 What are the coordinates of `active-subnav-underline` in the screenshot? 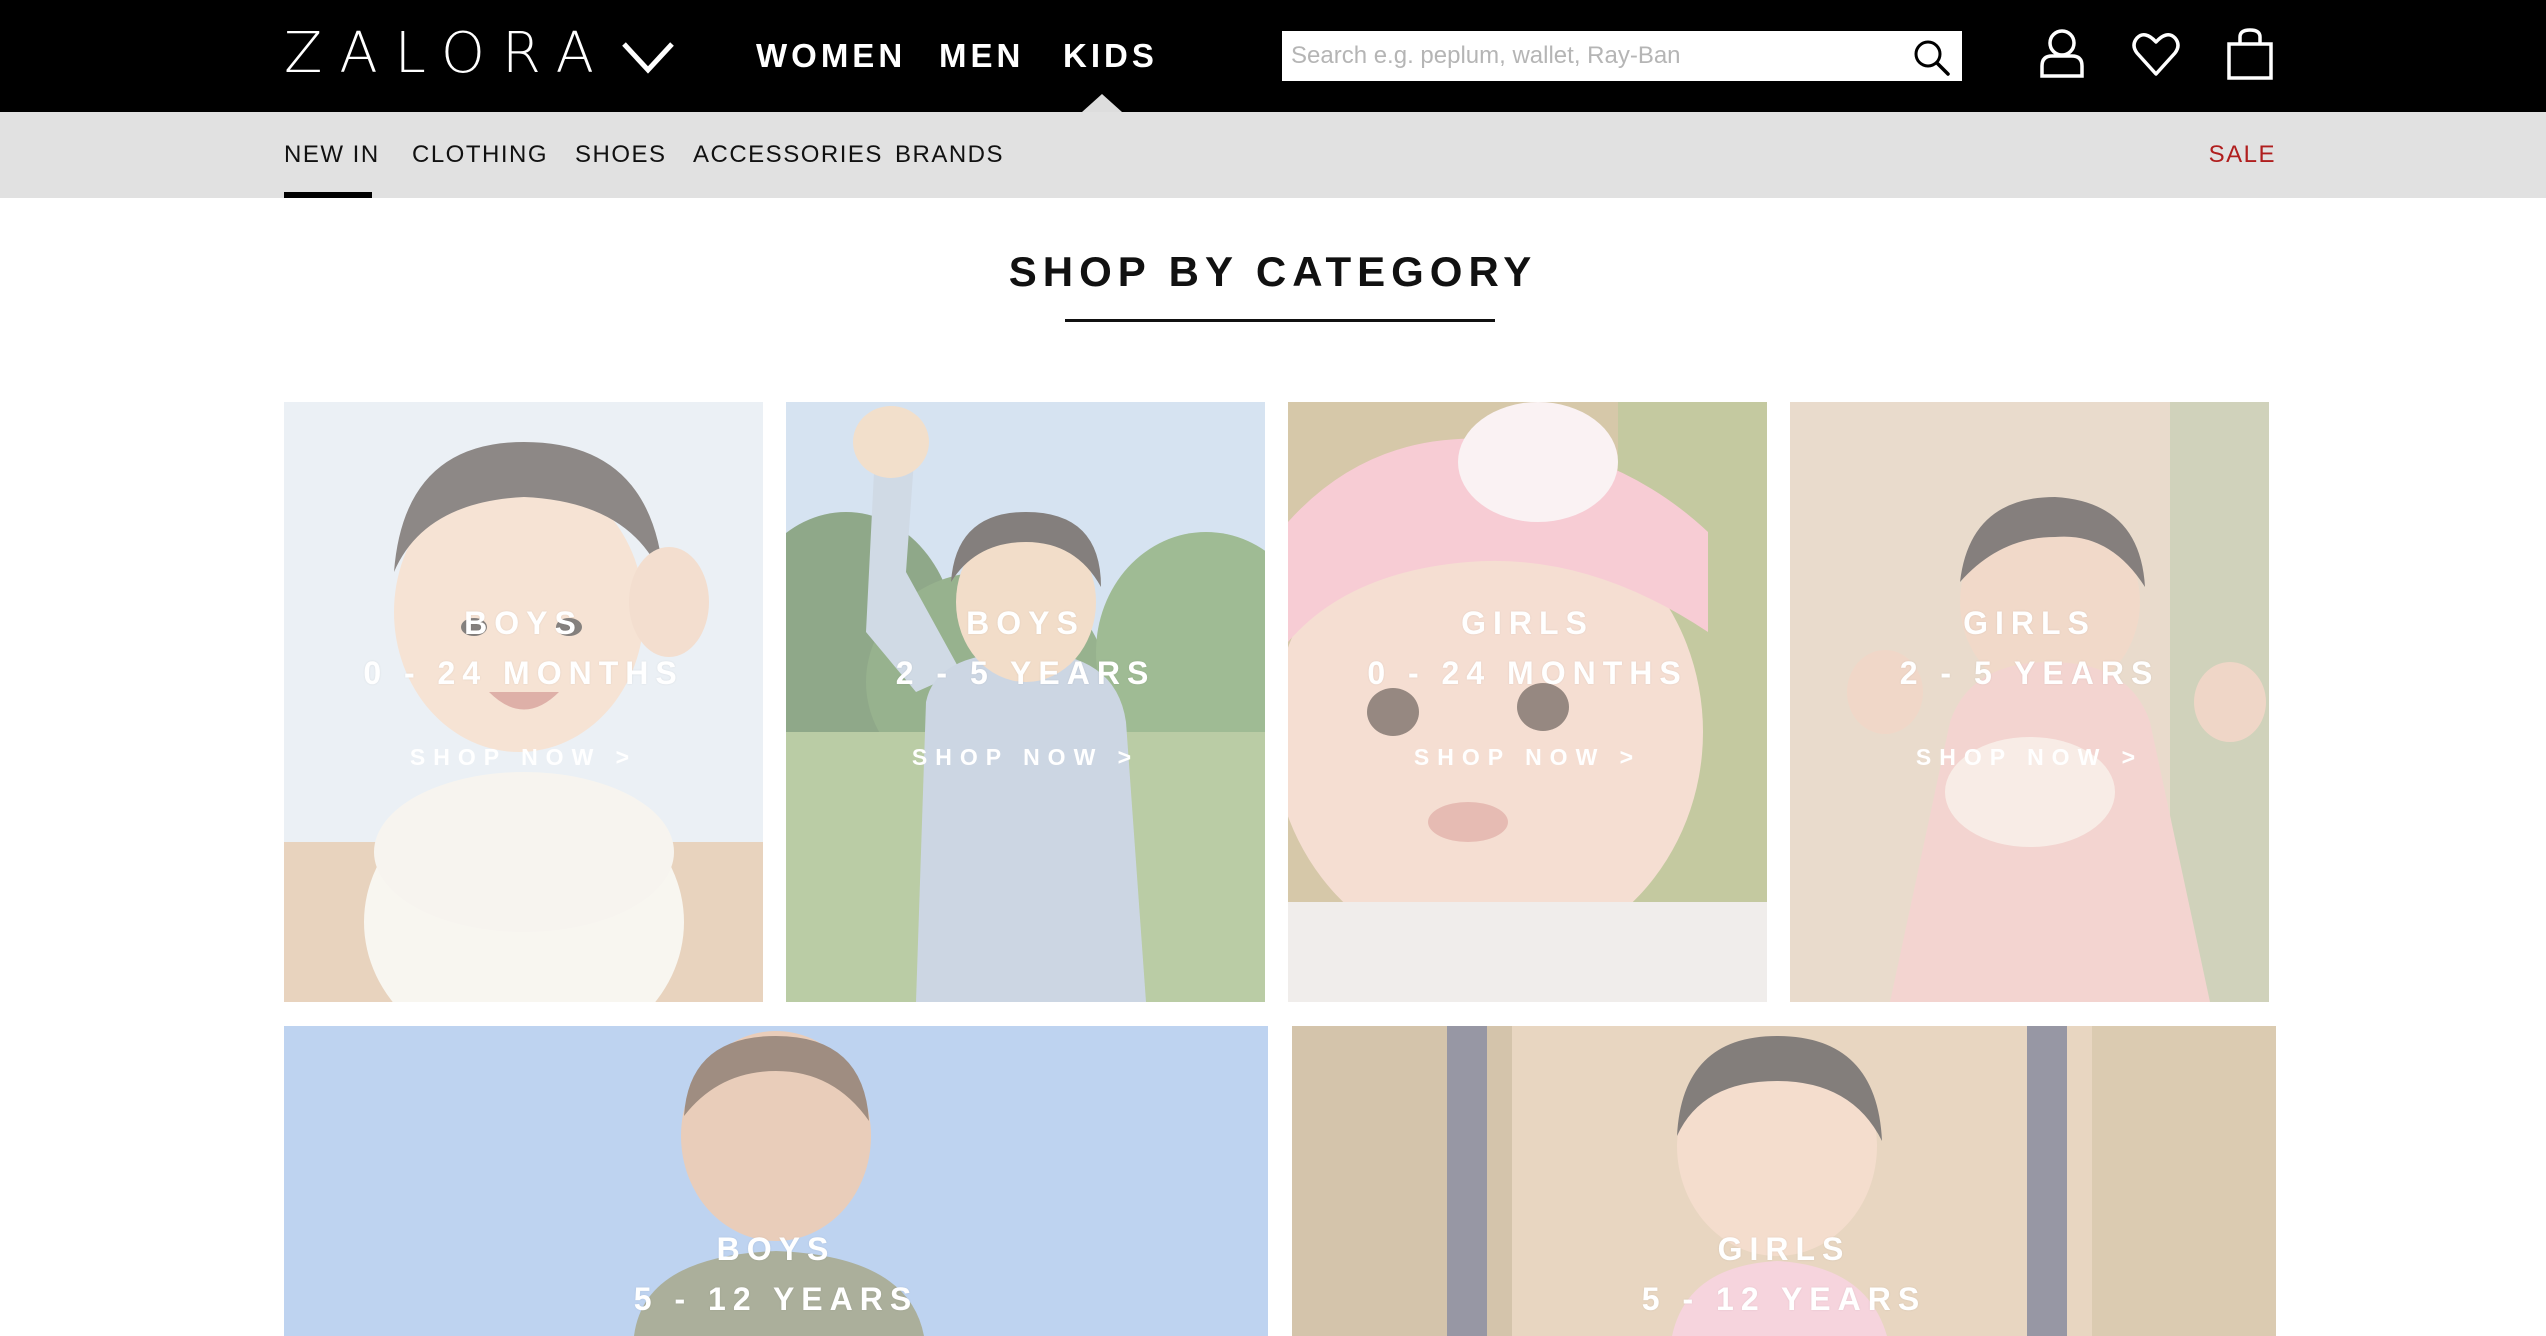 It's located at (328, 195).